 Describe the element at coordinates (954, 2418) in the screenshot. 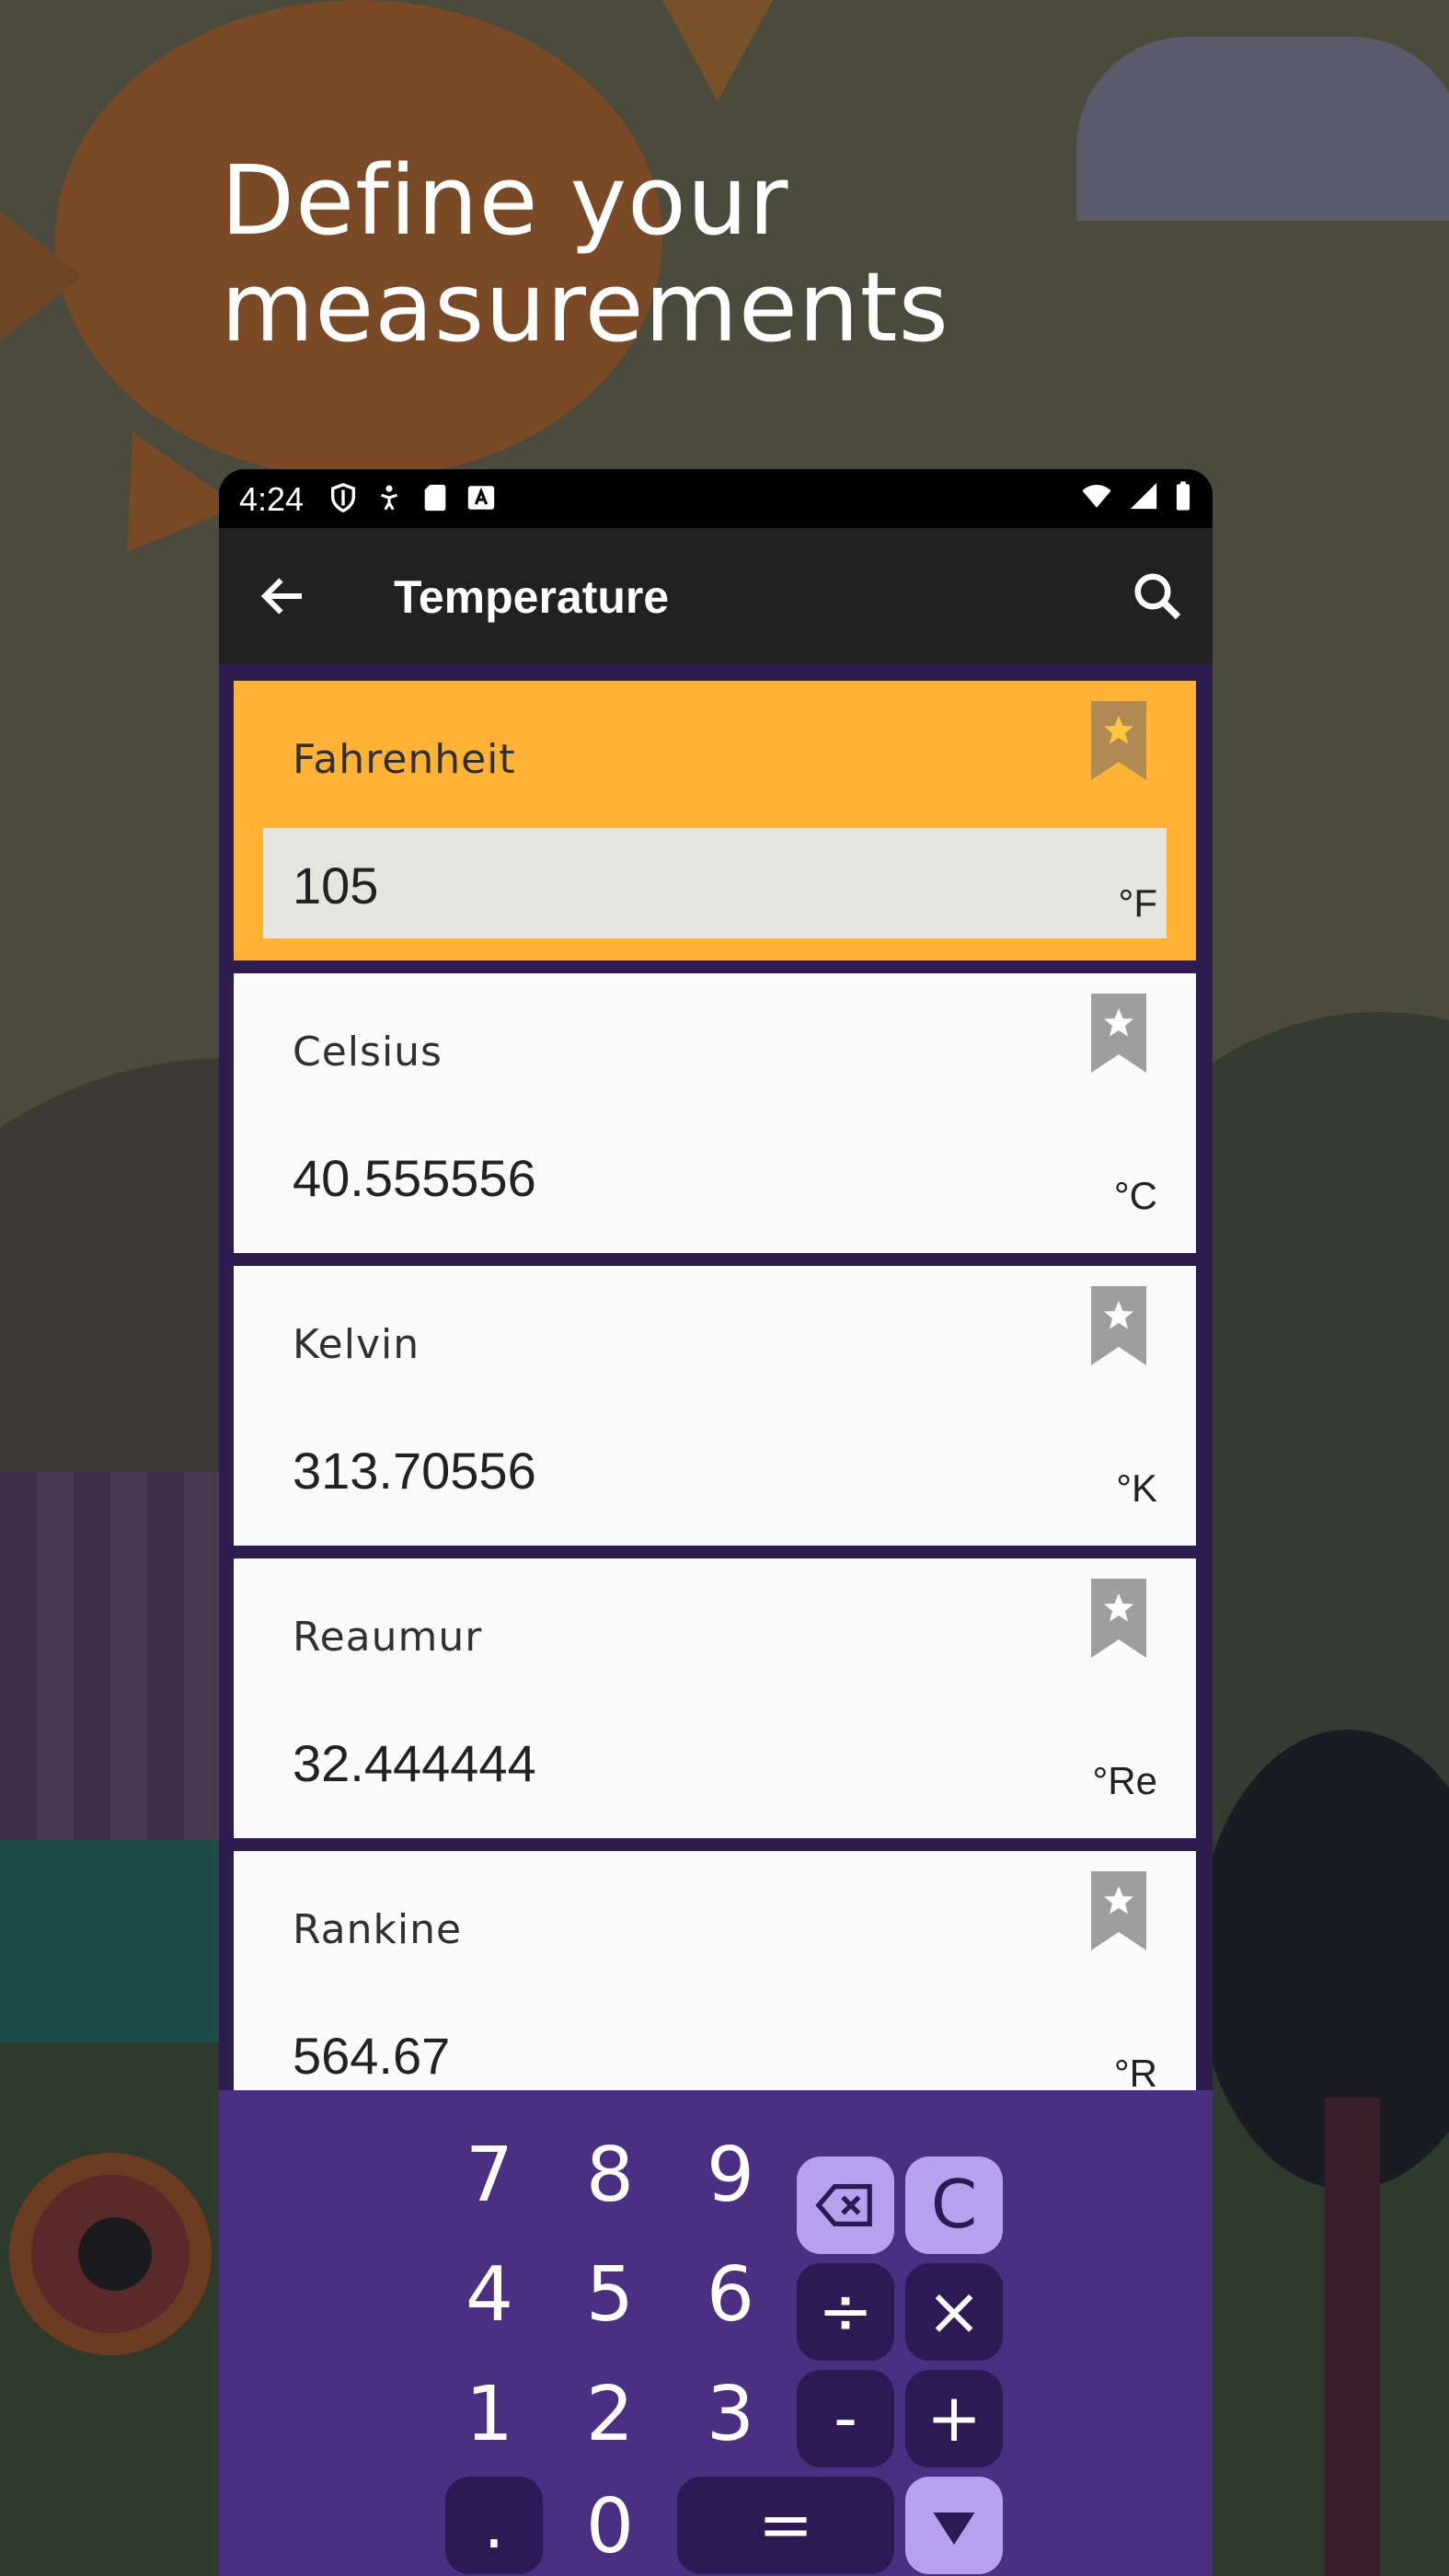

I see `plus-button: +` at that location.